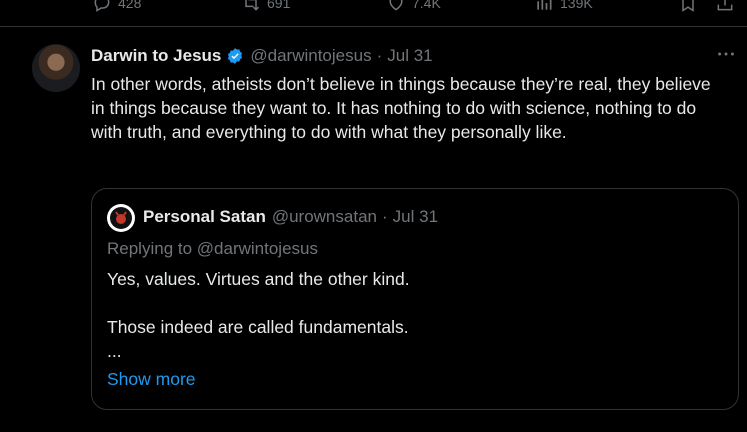  I want to click on devil-icon, so click(121, 218).